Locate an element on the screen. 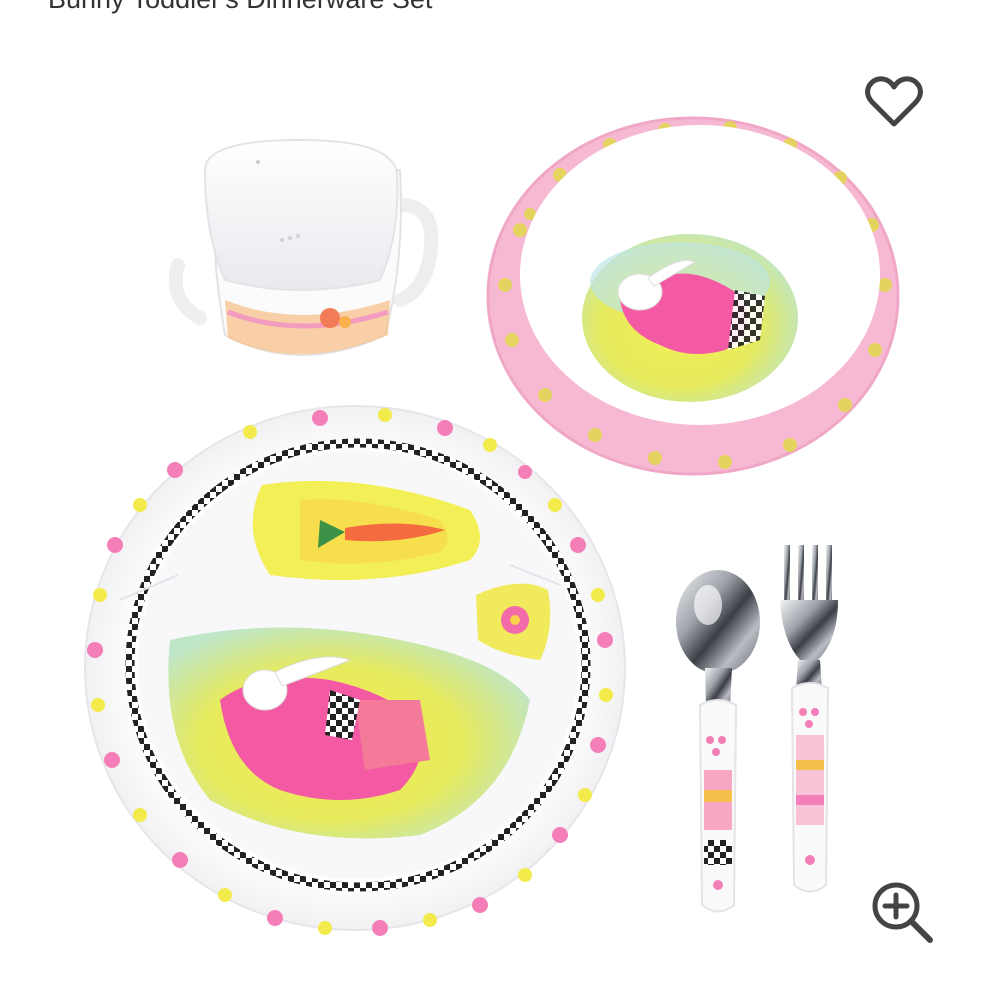 This screenshot has height=1000, width=1000. zoom-in-icon is located at coordinates (902, 914).